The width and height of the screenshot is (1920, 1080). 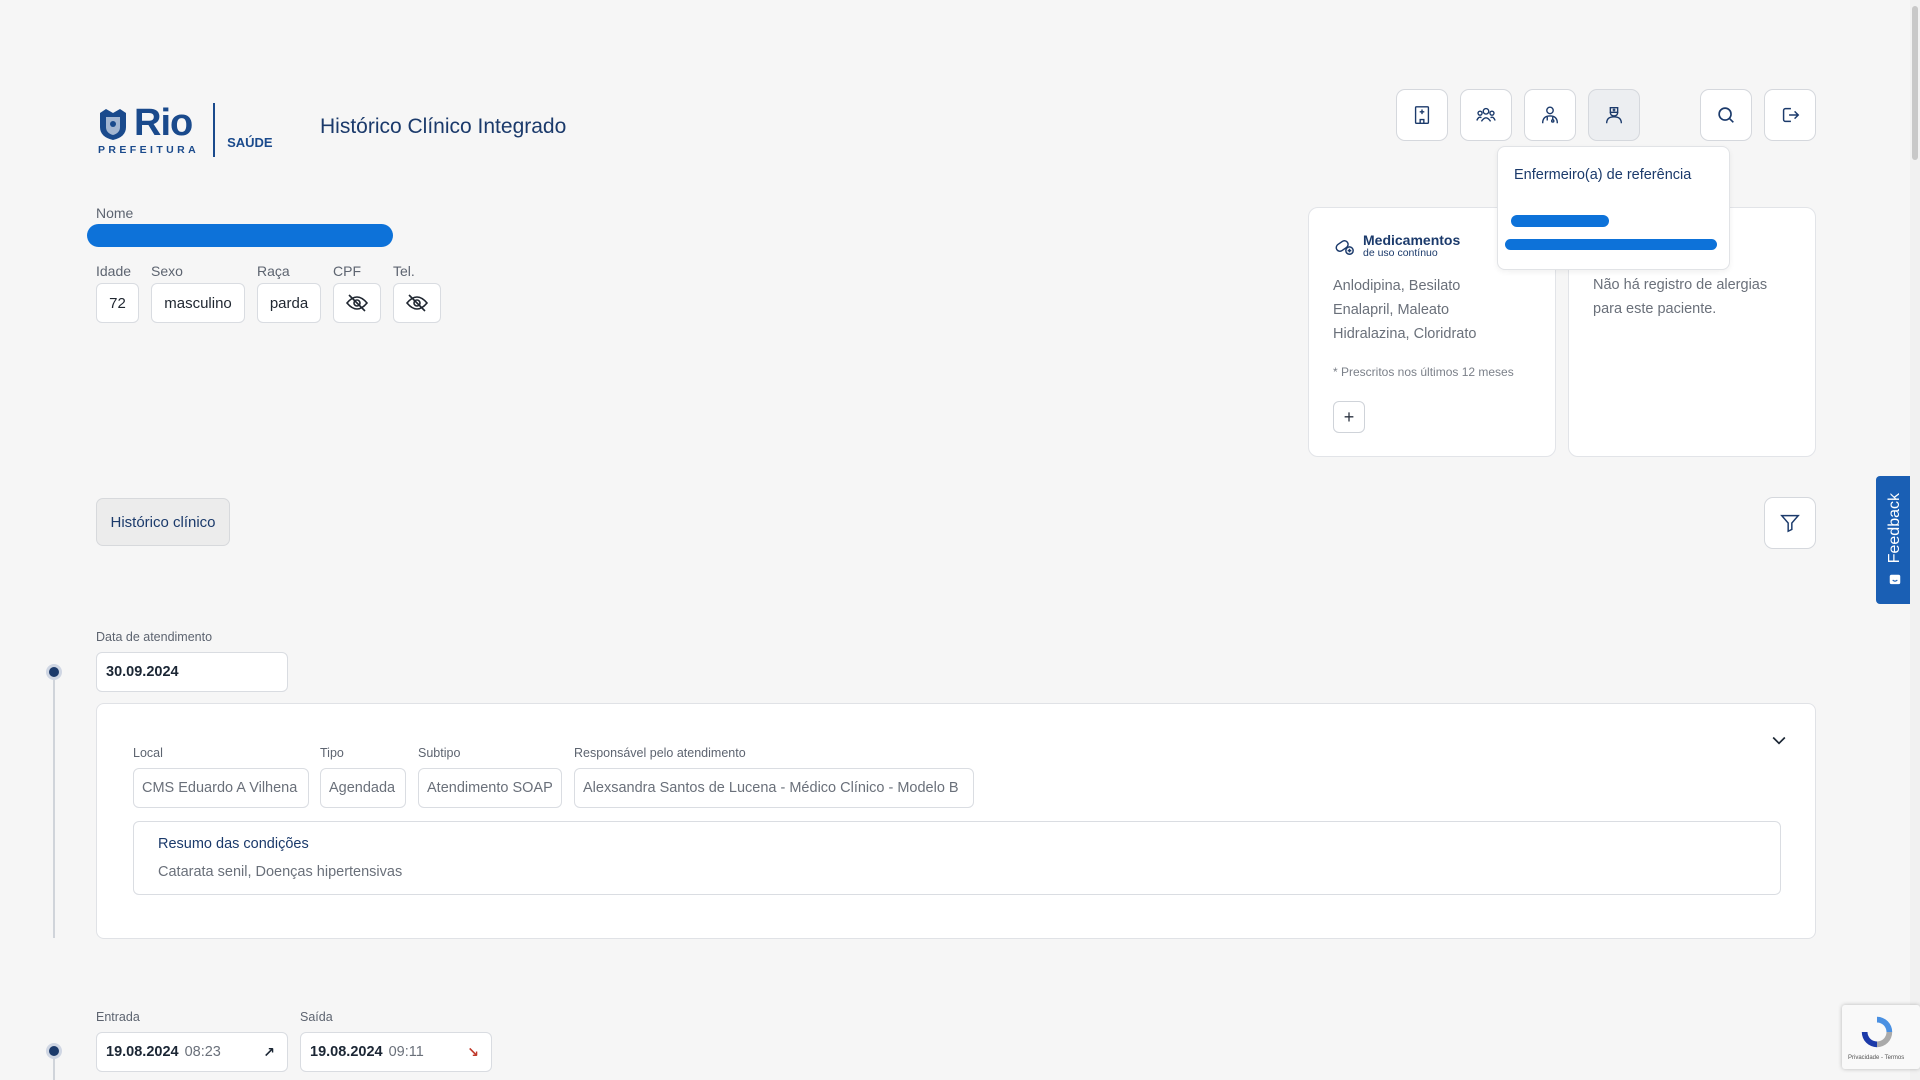 What do you see at coordinates (1613, 208) in the screenshot?
I see `nurse-reference-popover: Enfermeiro(a) de referência` at bounding box center [1613, 208].